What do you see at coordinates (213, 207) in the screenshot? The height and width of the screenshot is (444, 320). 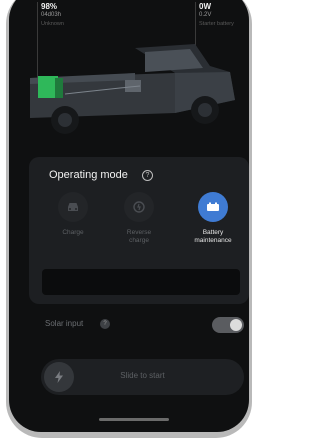 I see `battery-icon` at bounding box center [213, 207].